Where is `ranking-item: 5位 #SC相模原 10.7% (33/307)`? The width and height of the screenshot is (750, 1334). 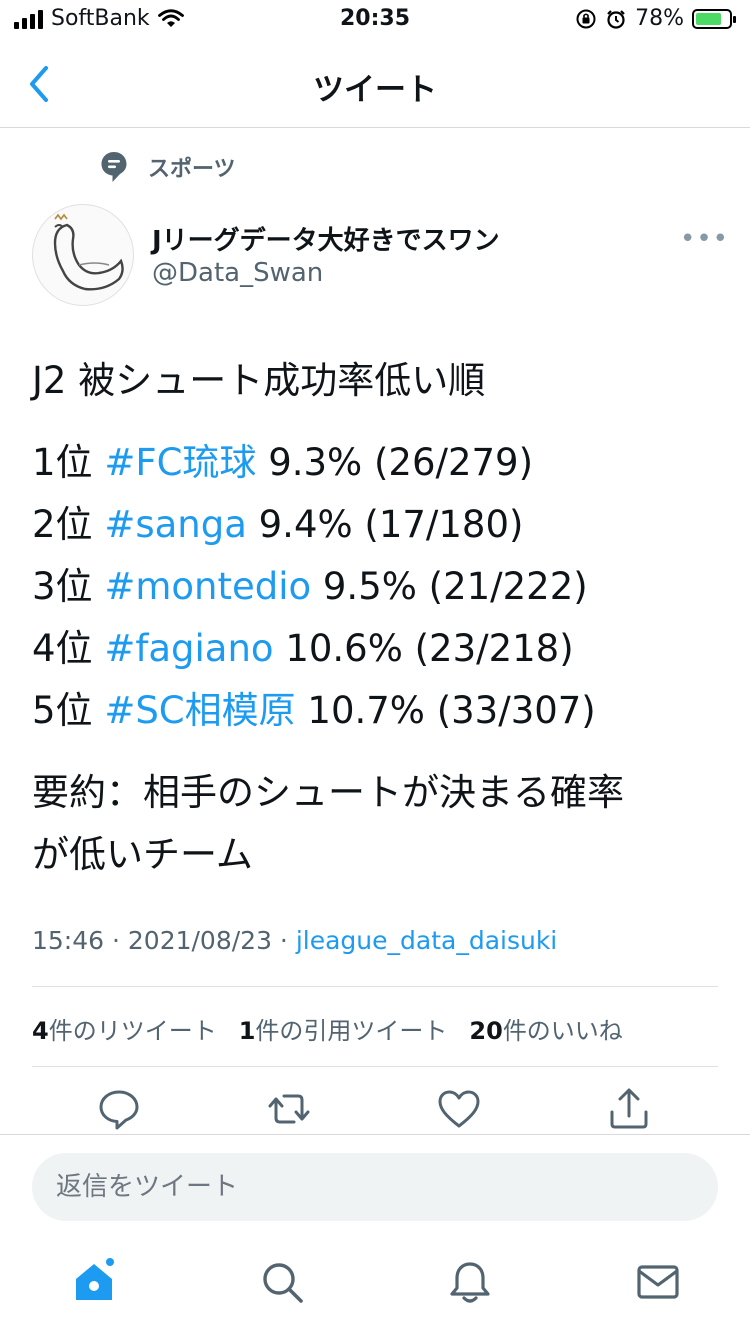 ranking-item: 5位 #SC相模原 10.7% (33/307) is located at coordinates (377, 711).